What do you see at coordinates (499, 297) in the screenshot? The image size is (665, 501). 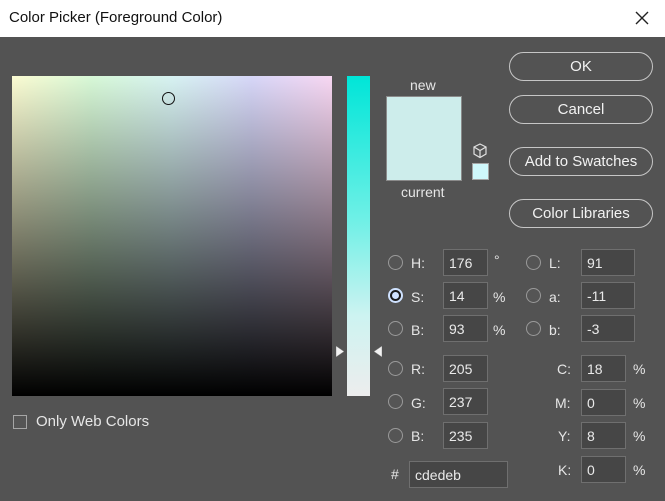 I see `s-unit: %` at bounding box center [499, 297].